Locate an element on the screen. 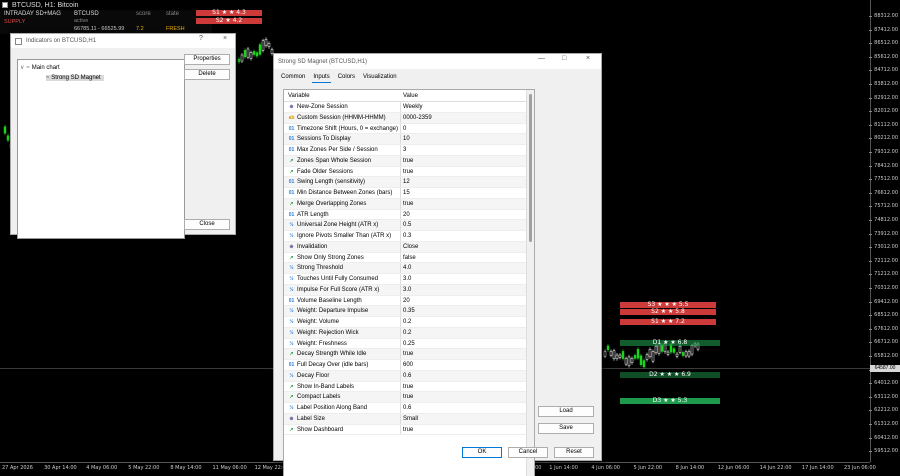 Image resolution: width=900 pixels, height=476 pixels. reset-button: Reset is located at coordinates (574, 452).